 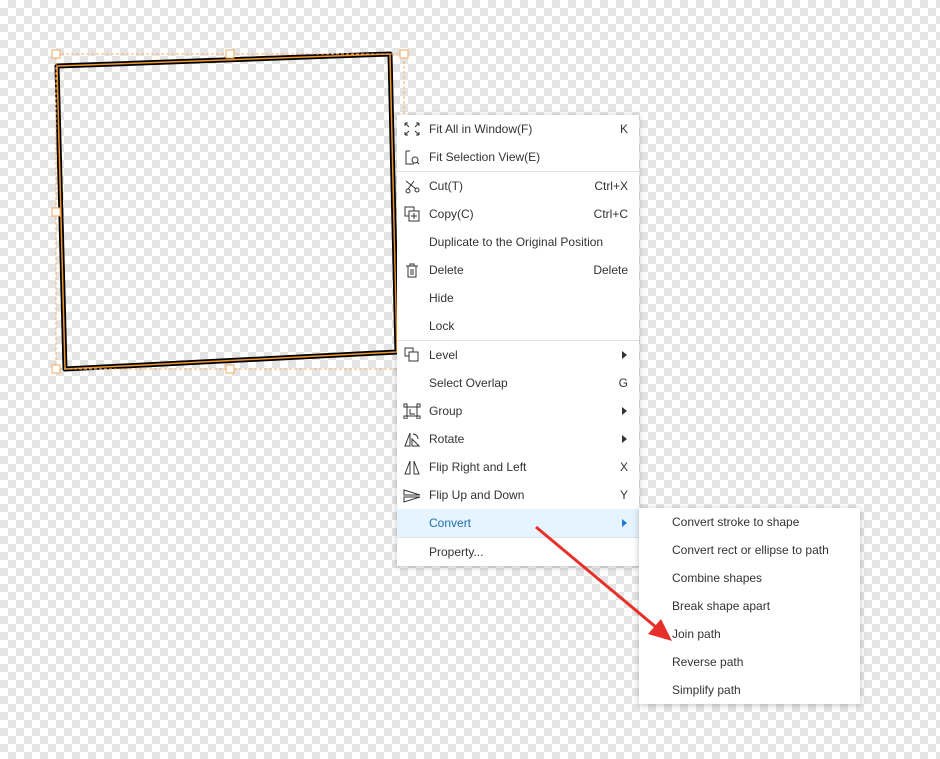 I want to click on menu-item-rotate: Rotate, so click(x=518, y=439).